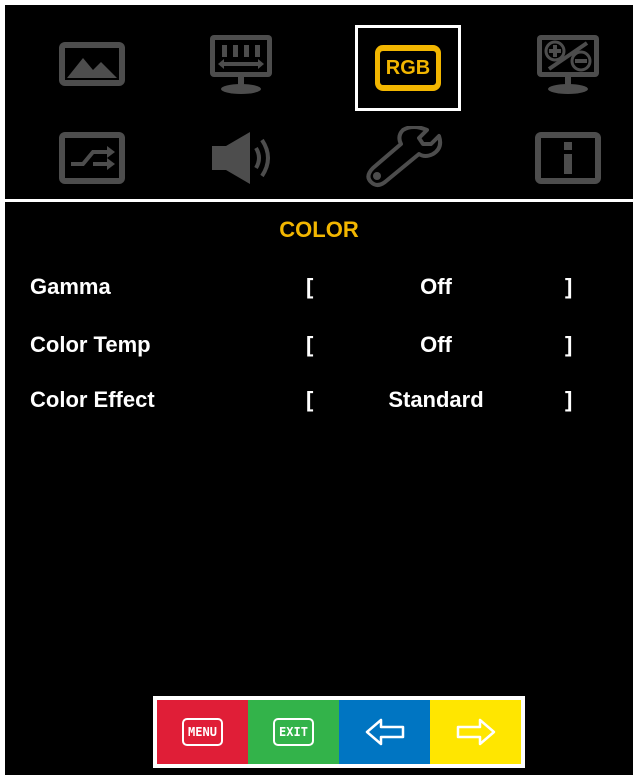  I want to click on tab-input-source, so click(92, 158).